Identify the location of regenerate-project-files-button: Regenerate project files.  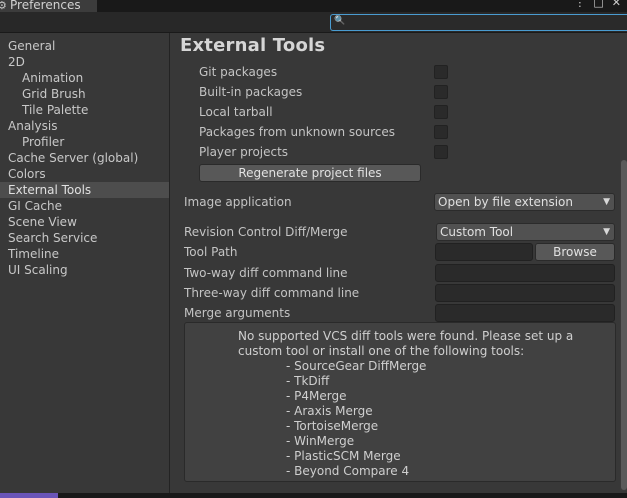
(310, 173).